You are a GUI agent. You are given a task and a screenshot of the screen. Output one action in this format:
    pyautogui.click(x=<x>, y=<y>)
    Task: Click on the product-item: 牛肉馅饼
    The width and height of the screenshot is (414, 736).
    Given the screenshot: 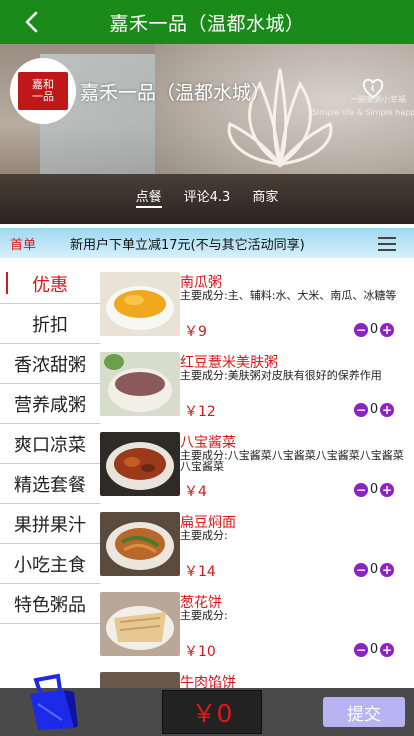 What is the action you would take?
    pyautogui.click(x=257, y=679)
    